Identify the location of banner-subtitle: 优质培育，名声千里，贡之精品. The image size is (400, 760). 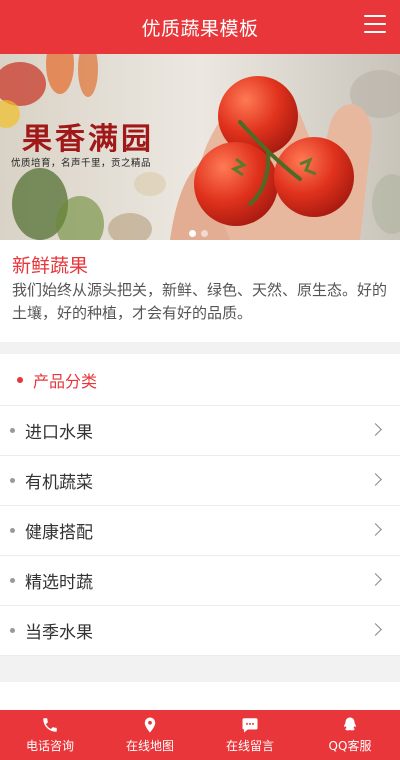
(81, 163).